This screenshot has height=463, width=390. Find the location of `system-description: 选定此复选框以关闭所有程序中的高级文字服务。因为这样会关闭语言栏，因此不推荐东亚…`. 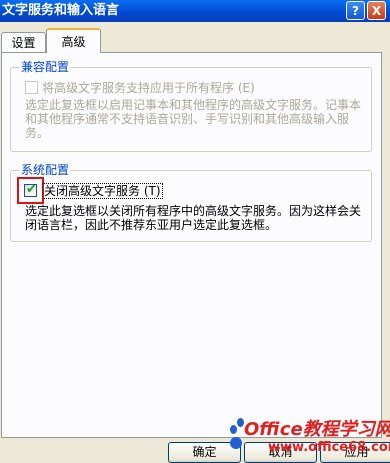

system-description: 选定此复选框以关闭所有程序中的高级文字服务。因为这样会关闭语言栏，因此不推荐东亚… is located at coordinates (193, 218).